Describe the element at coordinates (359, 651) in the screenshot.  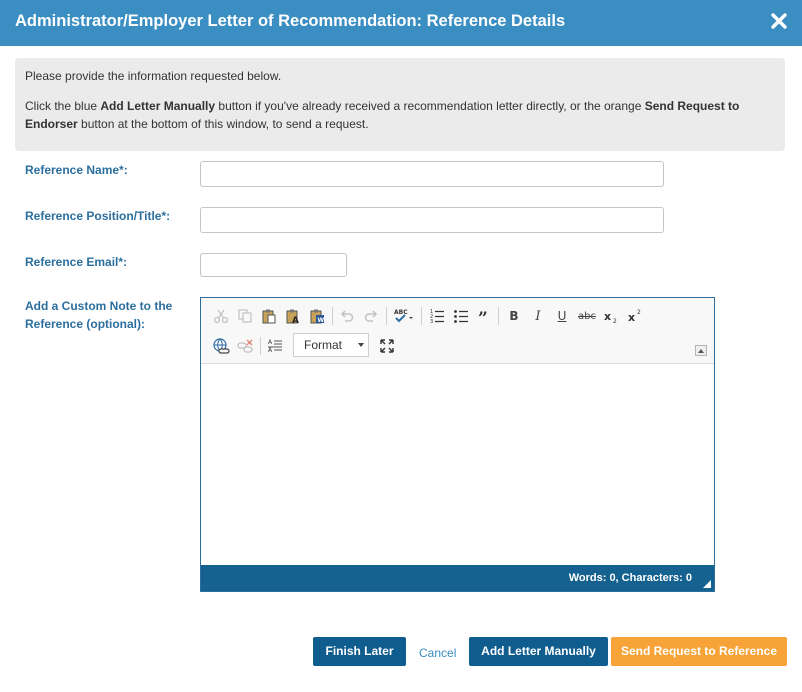
I see `finish-later-button: Finish Later` at that location.